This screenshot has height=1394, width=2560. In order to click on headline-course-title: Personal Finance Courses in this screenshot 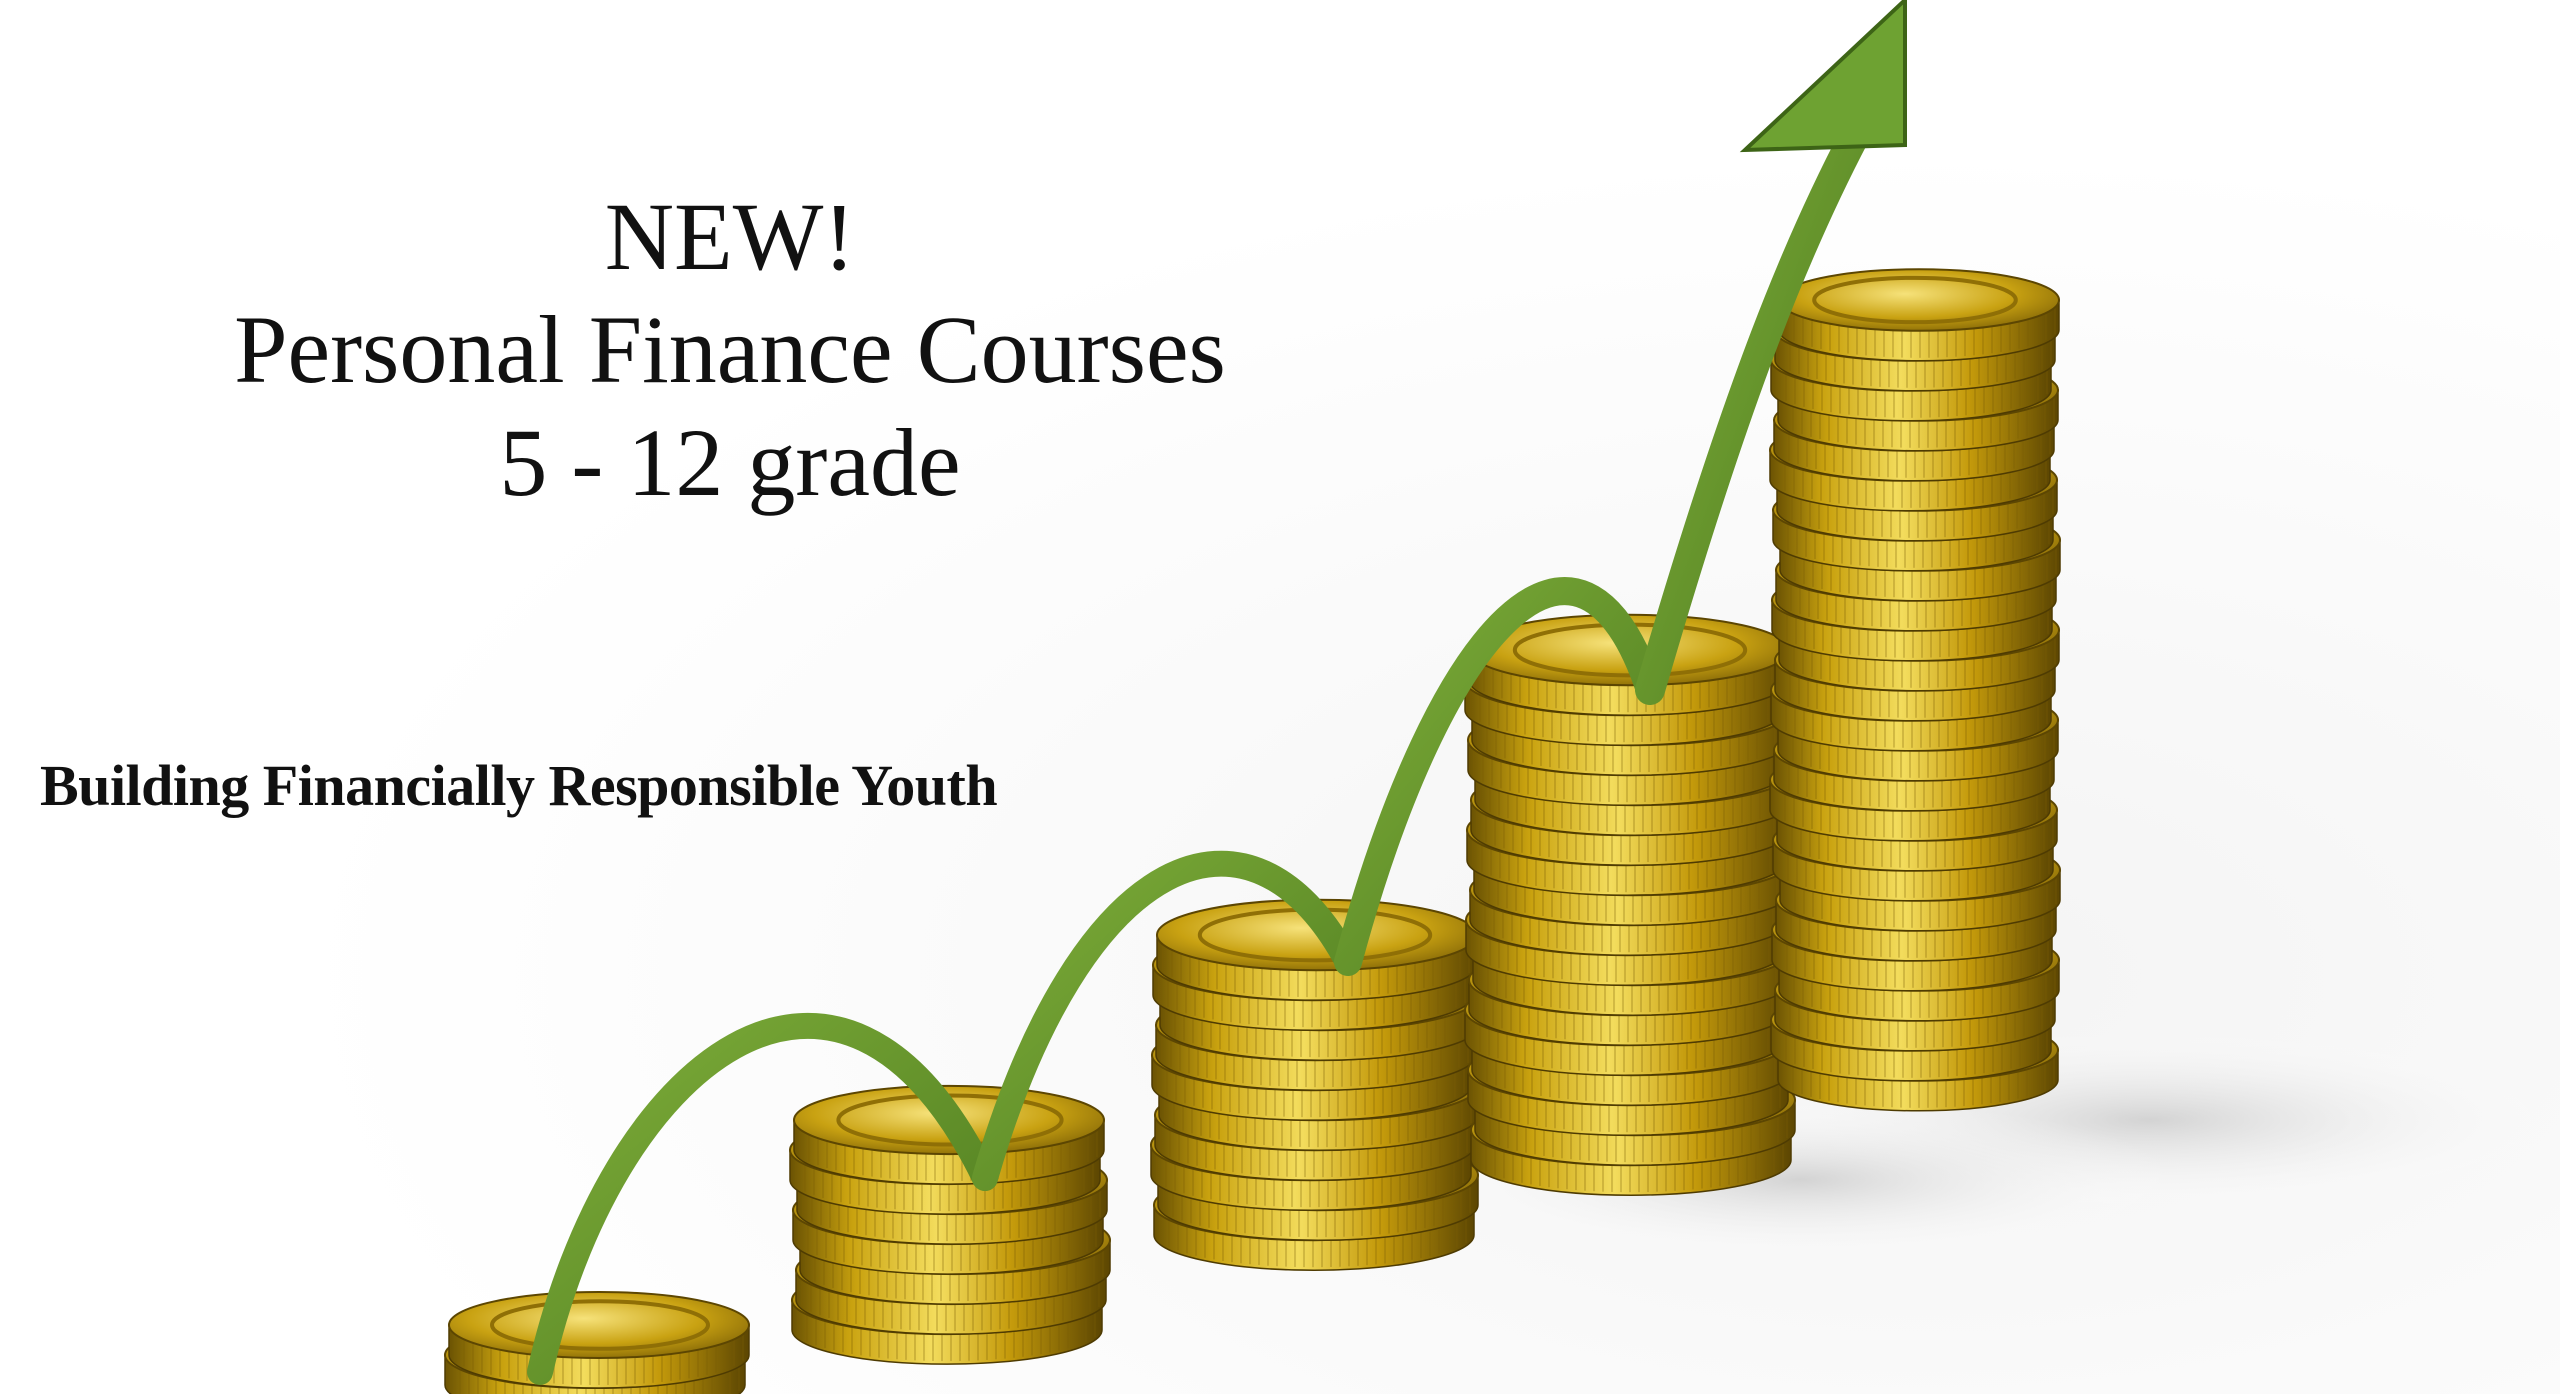, I will do `click(730, 349)`.